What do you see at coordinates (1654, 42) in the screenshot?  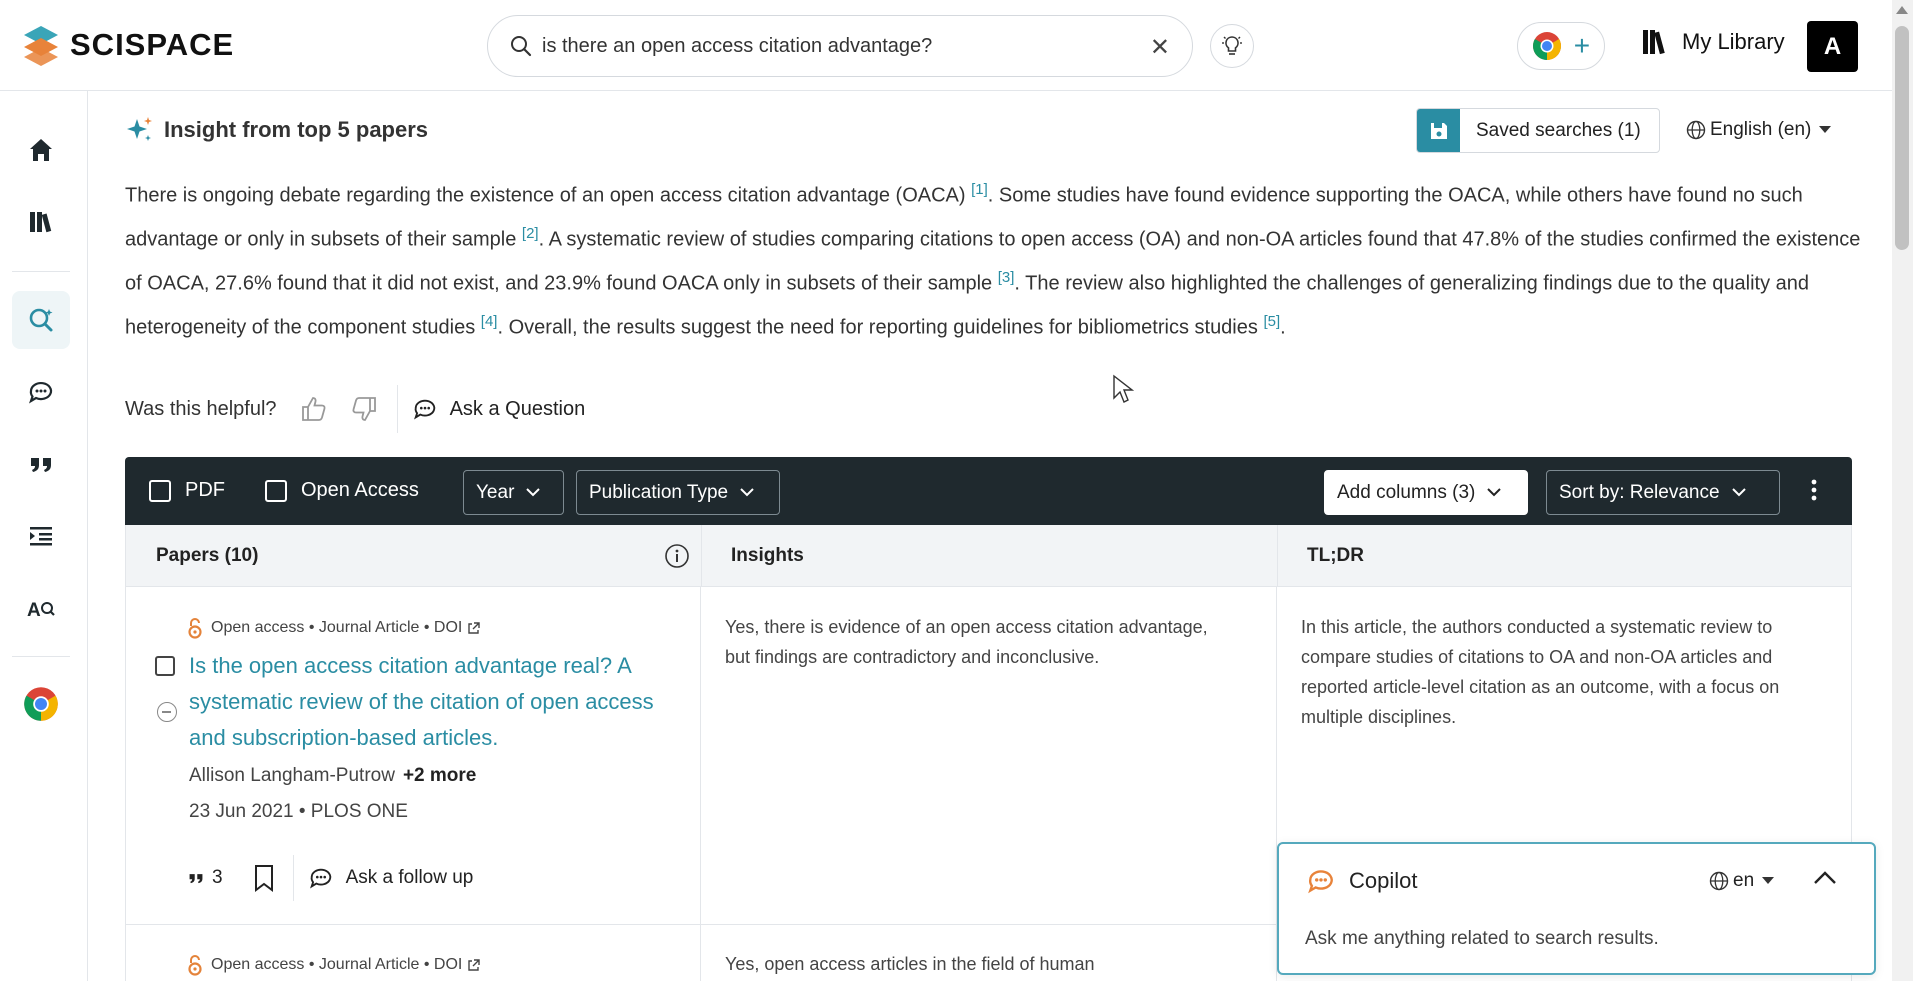 I see `library-icon` at bounding box center [1654, 42].